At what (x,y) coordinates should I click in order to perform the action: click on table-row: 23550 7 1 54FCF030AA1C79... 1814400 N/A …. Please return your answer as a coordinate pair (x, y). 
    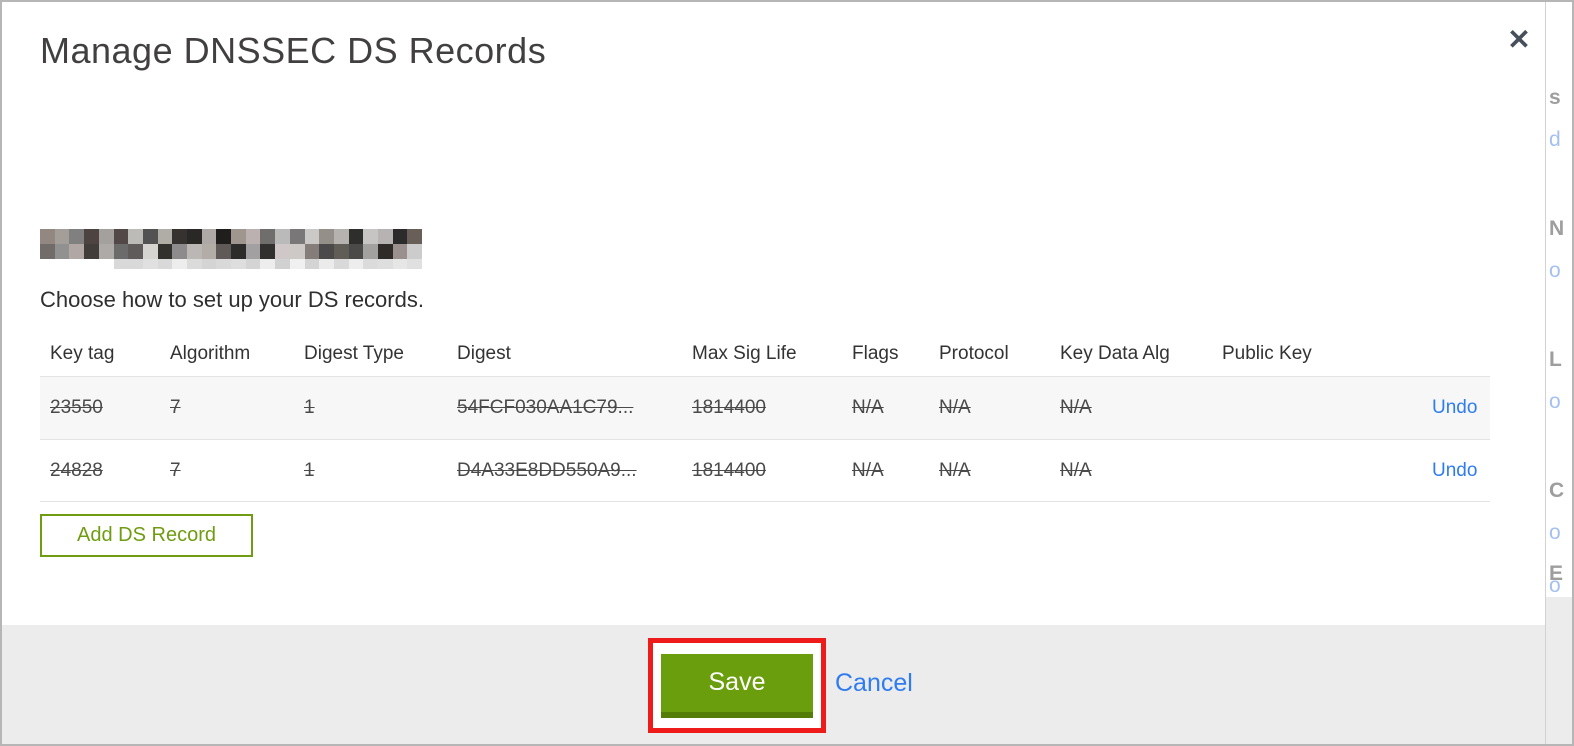
    Looking at the image, I should click on (765, 407).